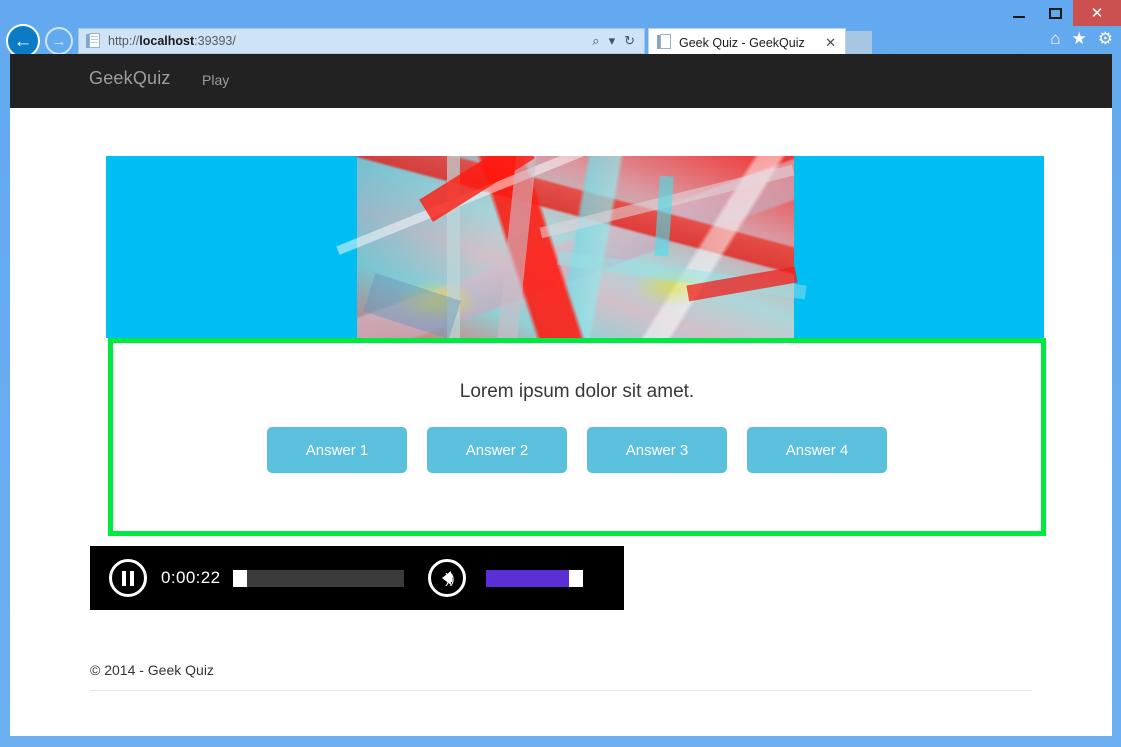 This screenshot has width=1121, height=747. I want to click on new-tab-button, so click(859, 43).